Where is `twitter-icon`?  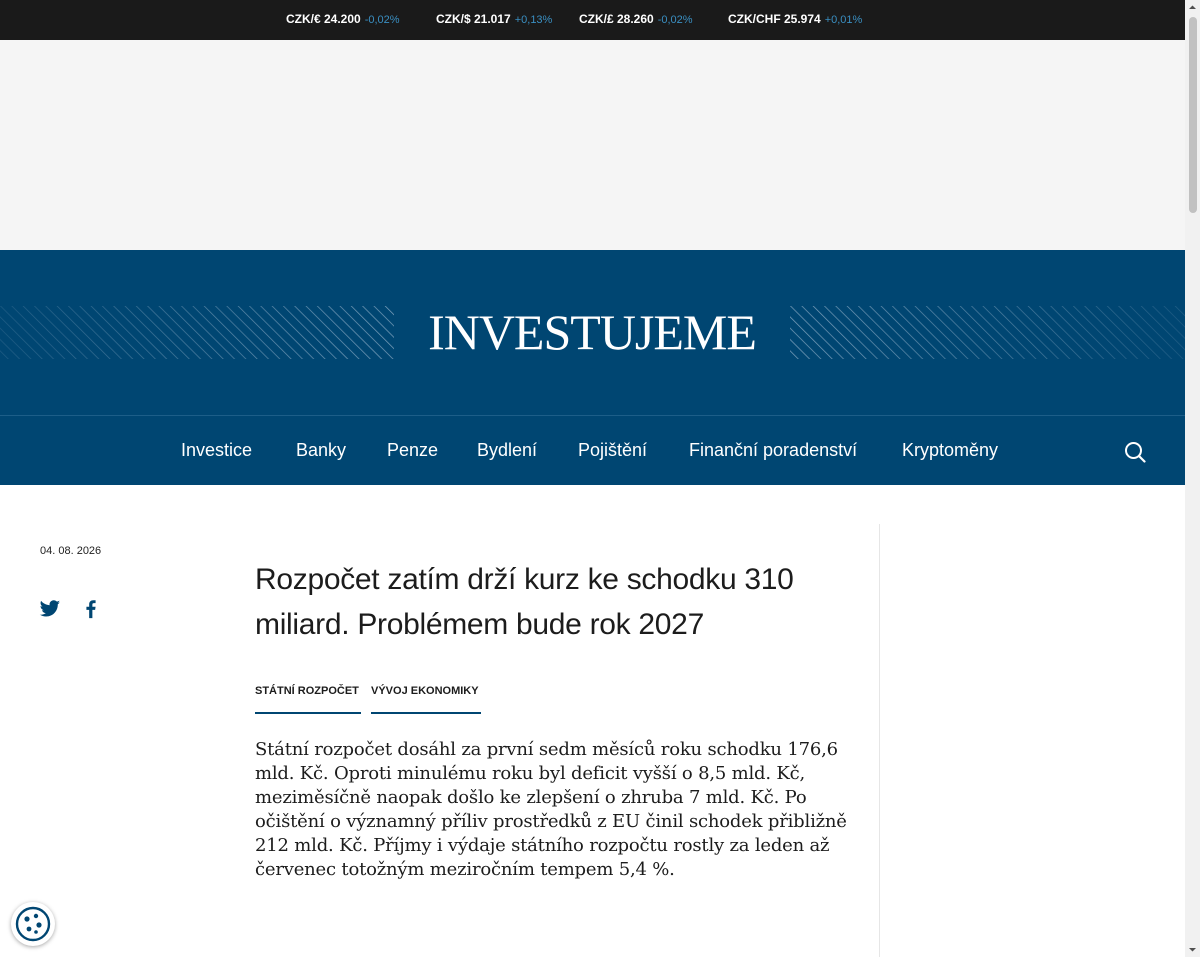
twitter-icon is located at coordinates (50, 609).